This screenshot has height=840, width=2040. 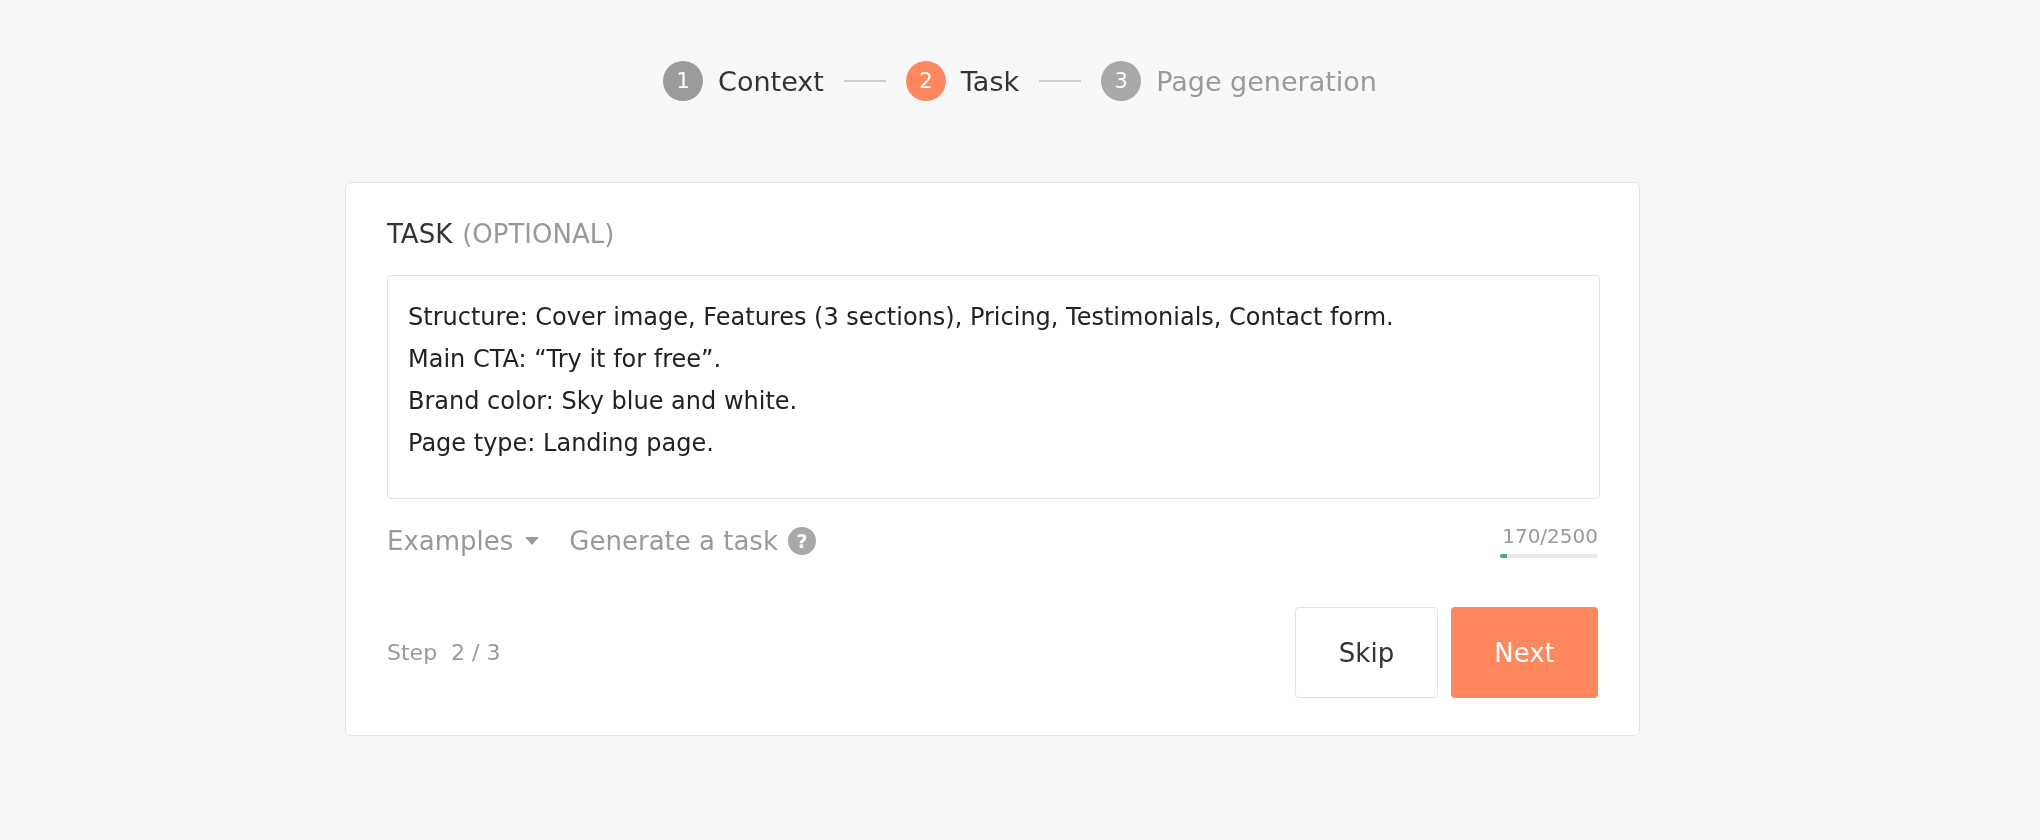 What do you see at coordinates (1524, 652) in the screenshot?
I see `next-button: Next` at bounding box center [1524, 652].